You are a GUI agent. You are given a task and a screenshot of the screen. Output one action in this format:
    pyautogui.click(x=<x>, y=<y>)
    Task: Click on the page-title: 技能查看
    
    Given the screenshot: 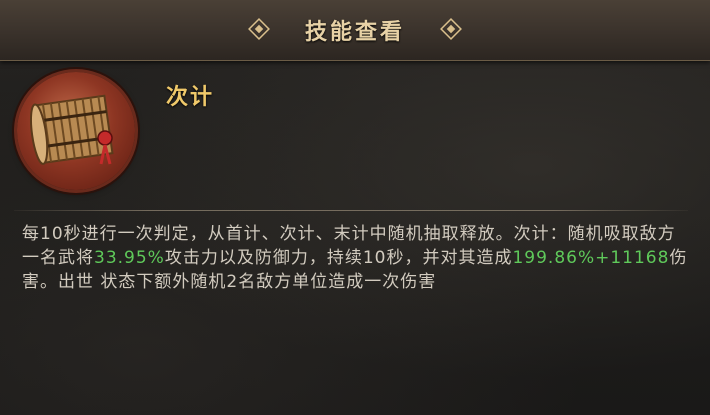 What is the action you would take?
    pyautogui.click(x=354, y=32)
    